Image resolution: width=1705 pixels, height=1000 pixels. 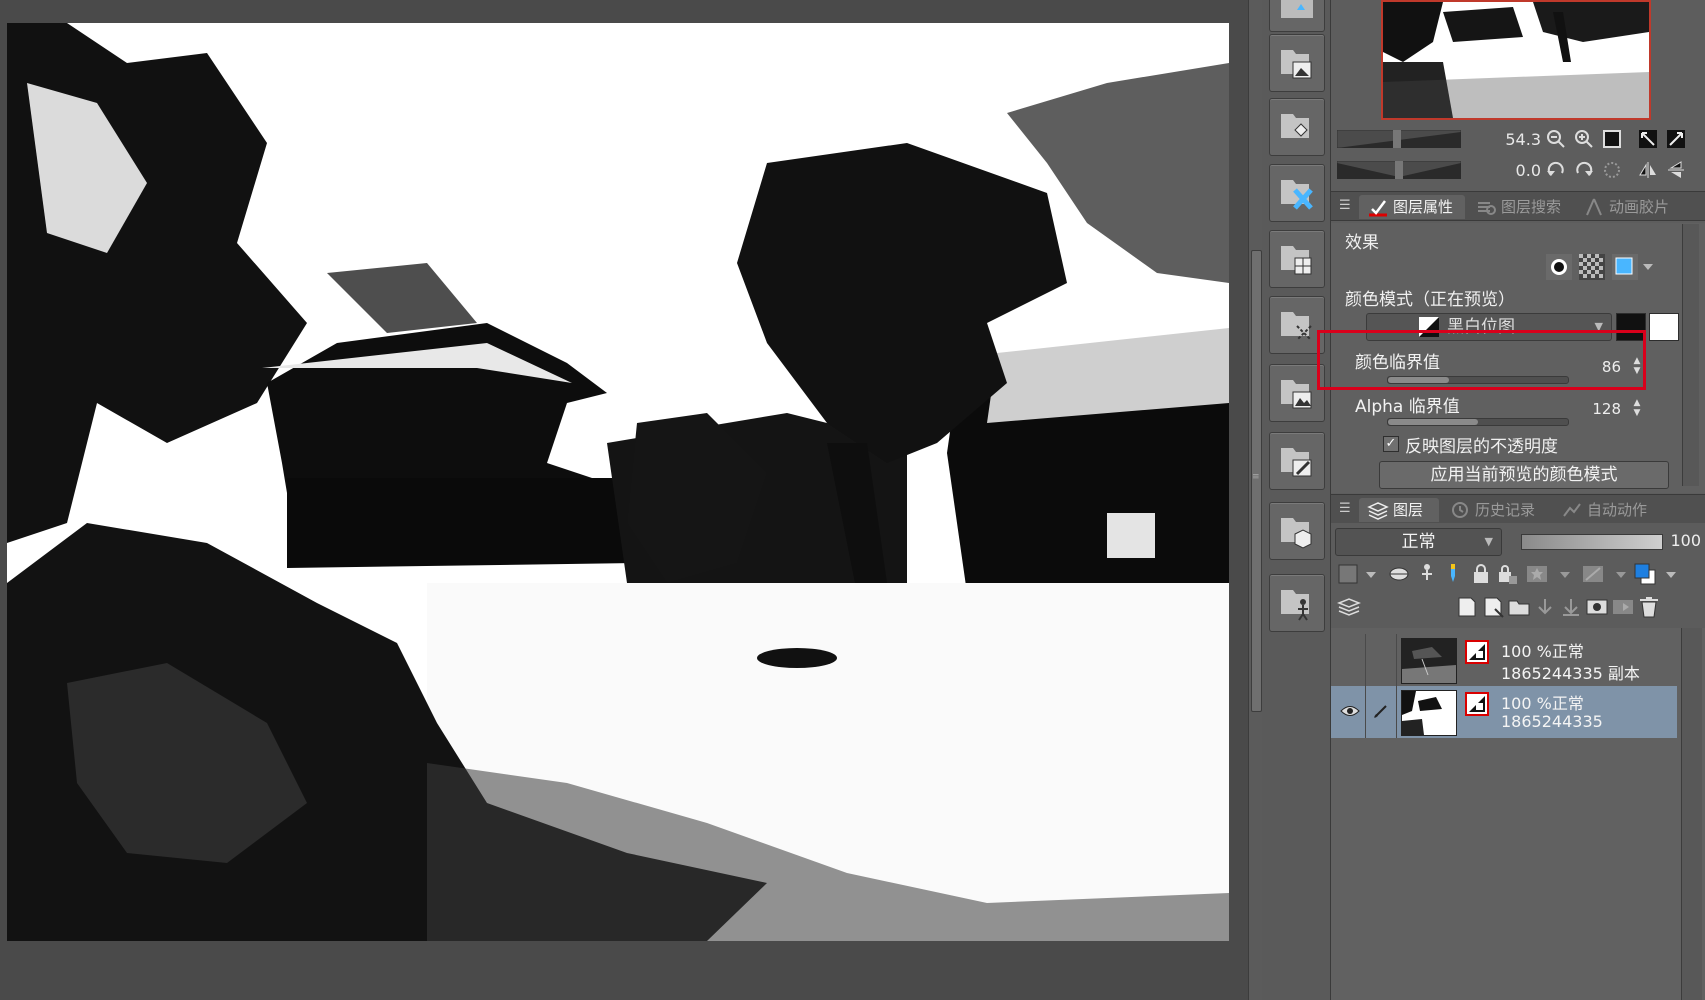 What do you see at coordinates (1592, 542) in the screenshot?
I see `opacity-slider` at bounding box center [1592, 542].